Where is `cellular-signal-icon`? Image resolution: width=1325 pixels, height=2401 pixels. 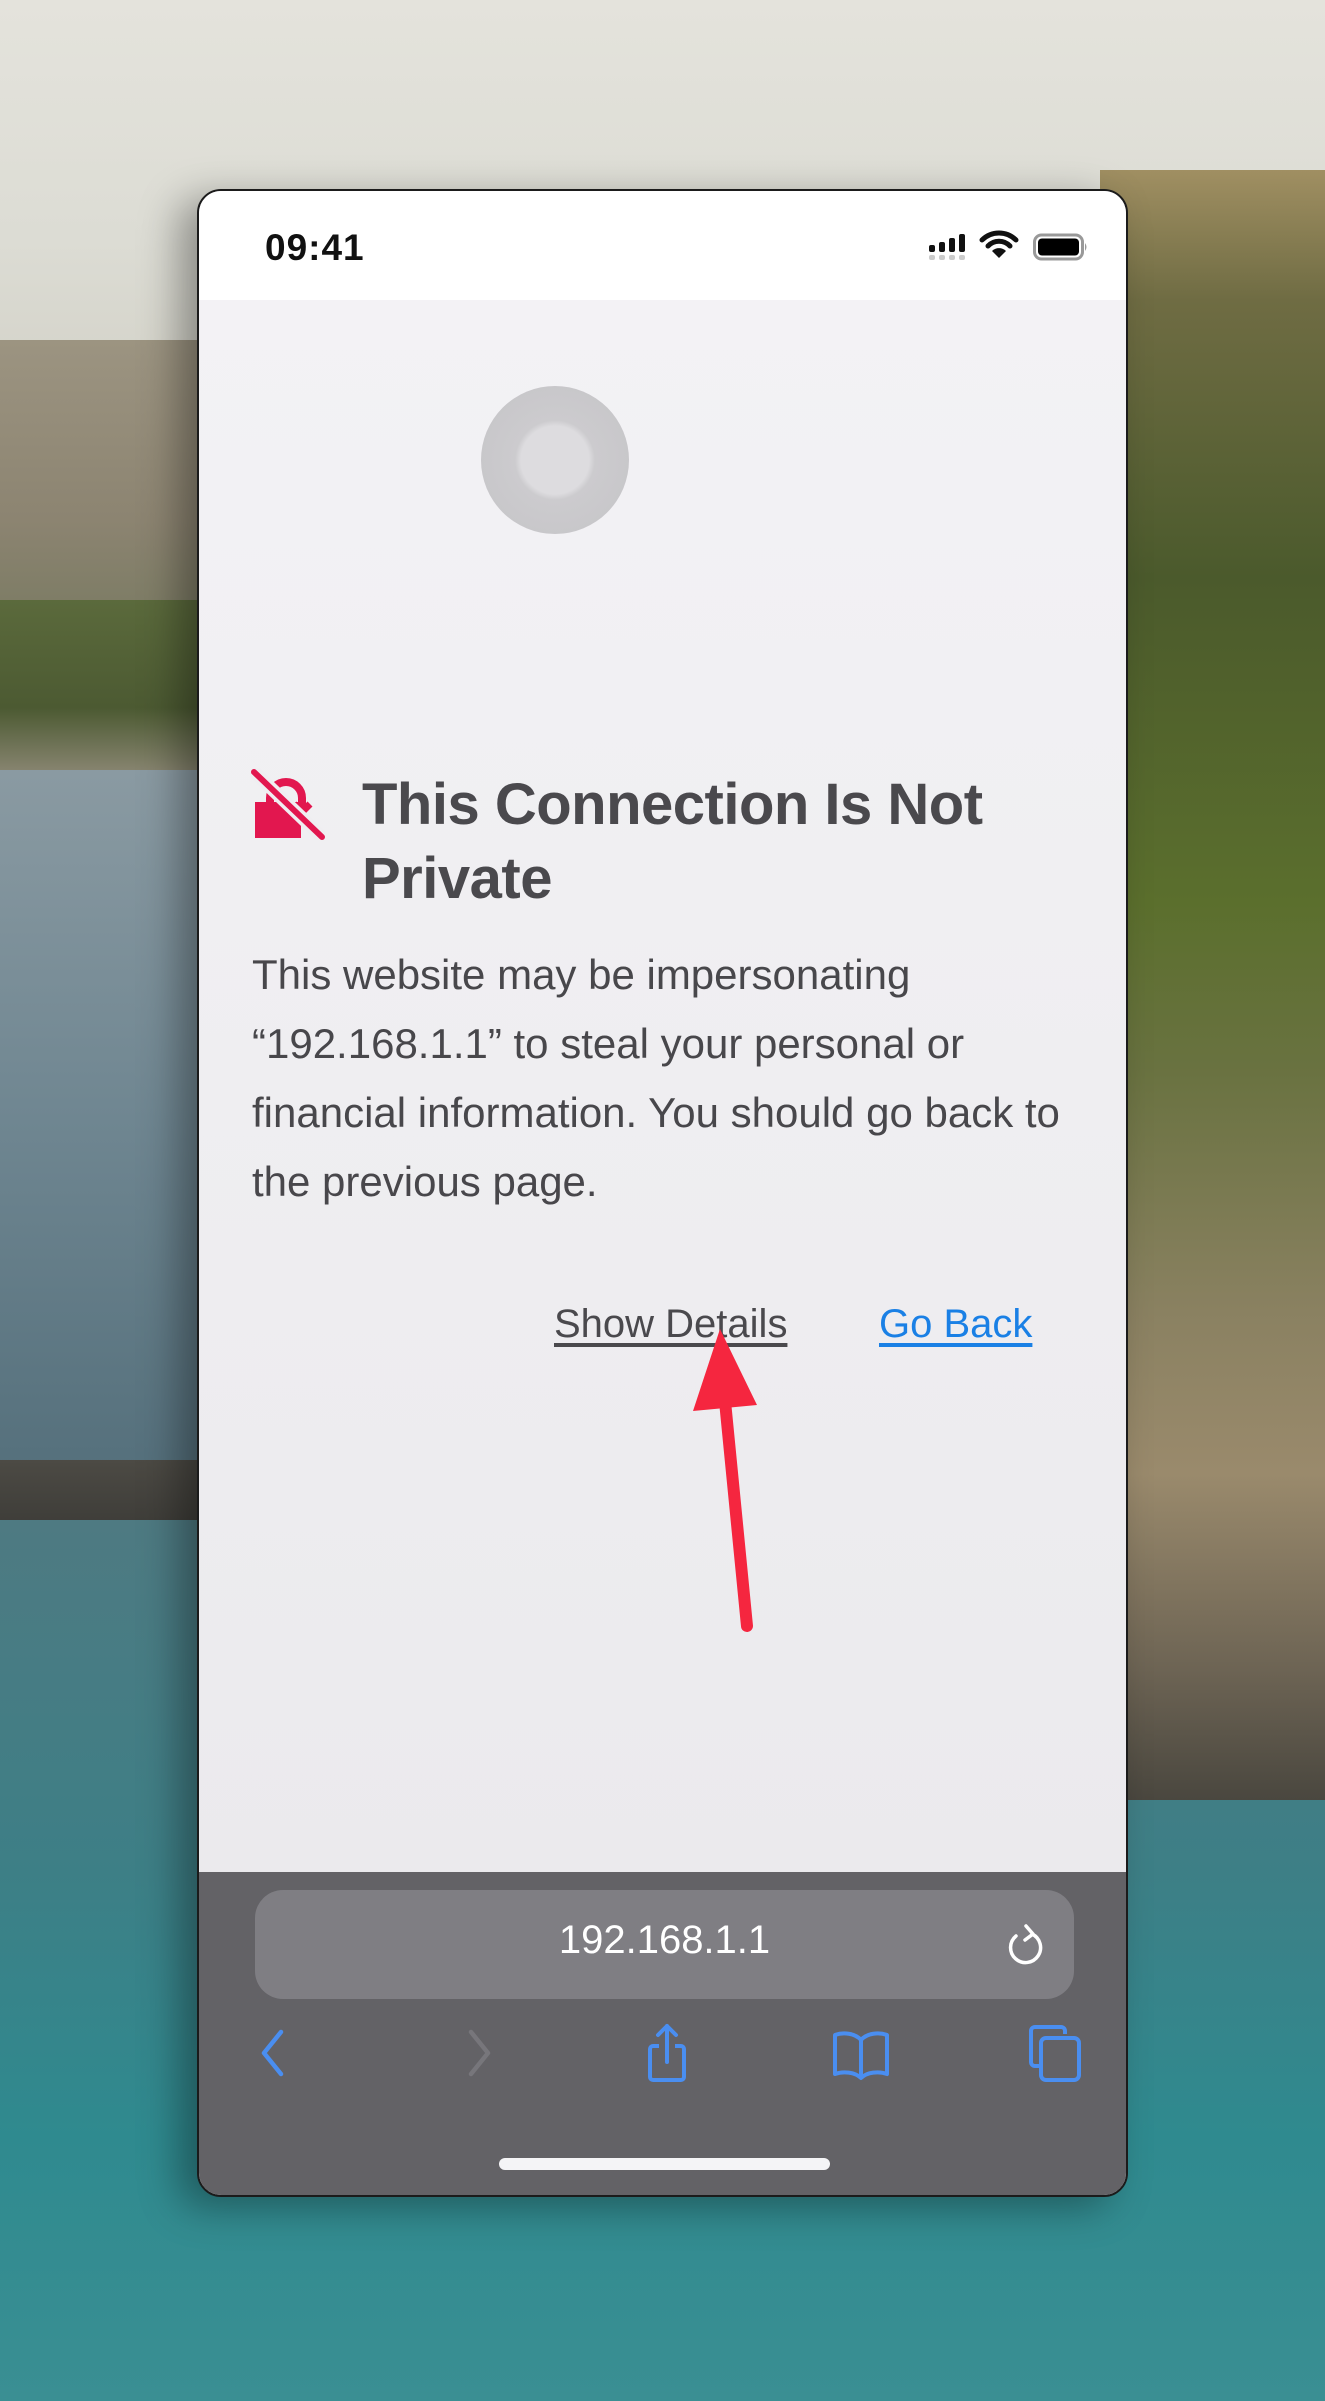
cellular-signal-icon is located at coordinates (947, 247).